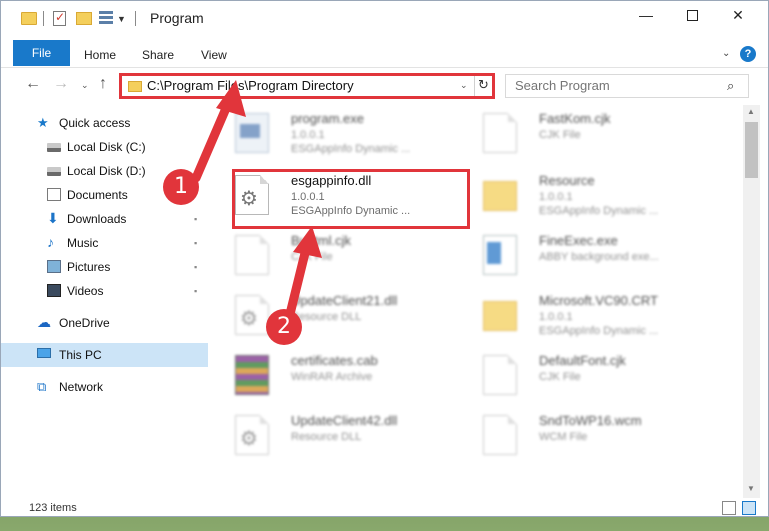 The height and width of the screenshot is (531, 769). Describe the element at coordinates (578, 240) in the screenshot. I see `file-name: FineExec.exe` at that location.